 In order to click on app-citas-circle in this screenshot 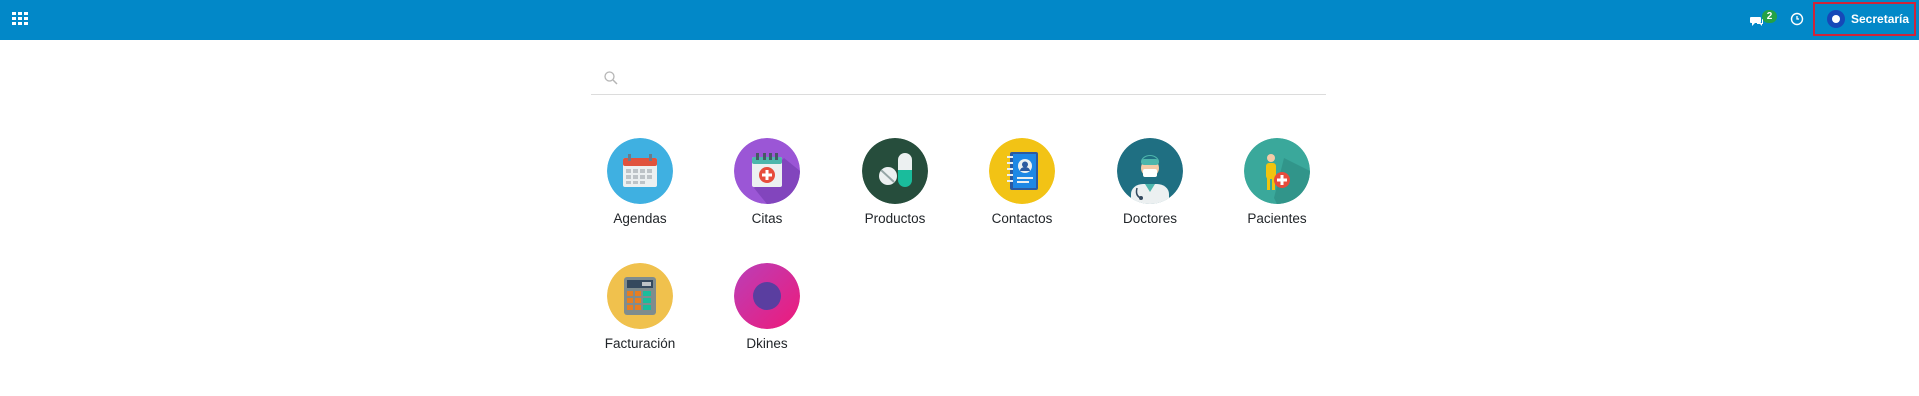, I will do `click(767, 171)`.